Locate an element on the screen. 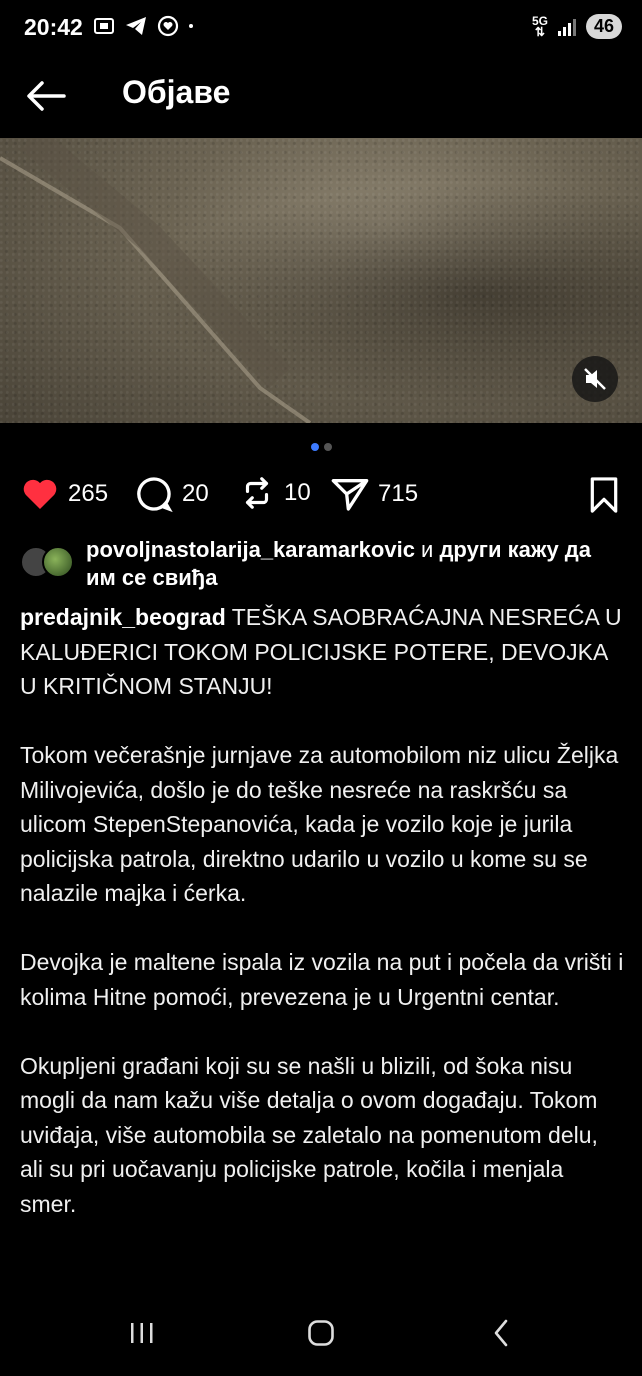 This screenshot has width=642, height=1376. carousel-dot-active is located at coordinates (314, 447).